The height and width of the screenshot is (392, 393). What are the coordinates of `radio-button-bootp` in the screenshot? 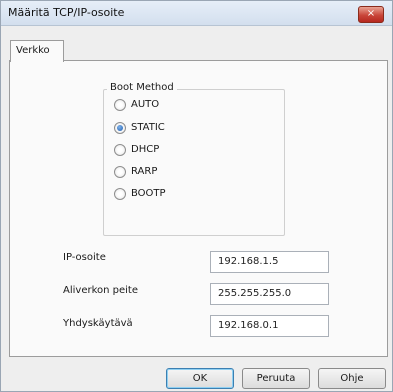 It's located at (120, 194).